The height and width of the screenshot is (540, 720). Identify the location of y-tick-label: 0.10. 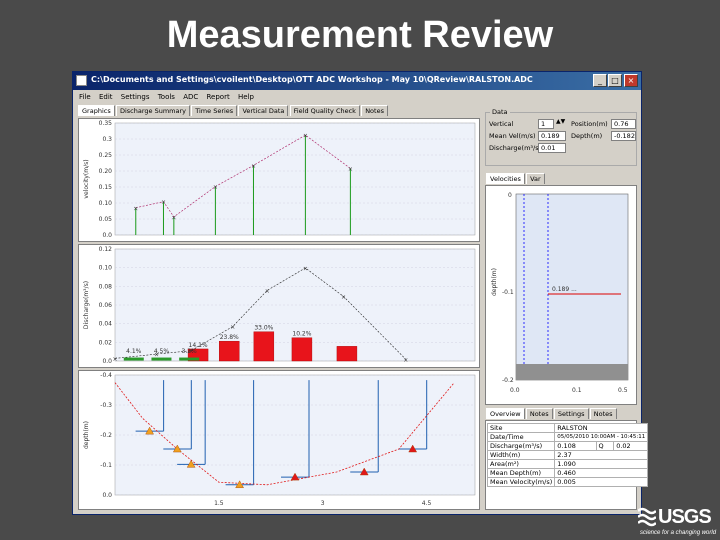
(106, 203).